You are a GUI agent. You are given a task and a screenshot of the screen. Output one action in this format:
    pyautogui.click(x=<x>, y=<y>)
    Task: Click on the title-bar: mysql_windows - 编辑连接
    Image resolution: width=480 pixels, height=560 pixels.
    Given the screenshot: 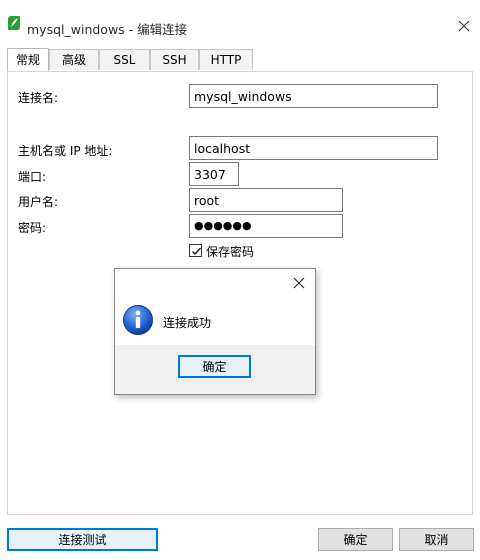 What is the action you would take?
    pyautogui.click(x=240, y=19)
    